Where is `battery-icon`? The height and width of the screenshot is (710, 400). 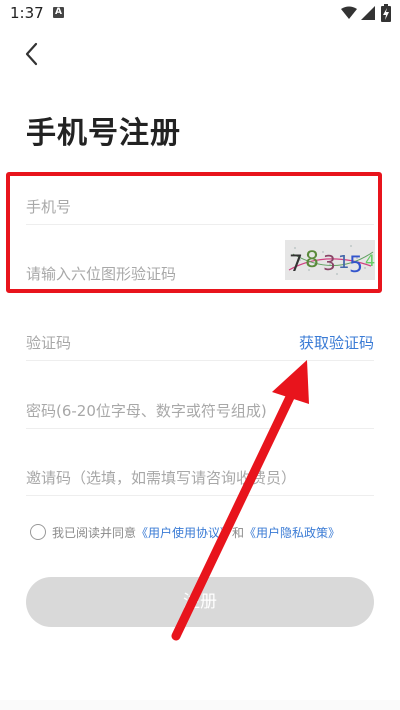 battery-icon is located at coordinates (386, 13).